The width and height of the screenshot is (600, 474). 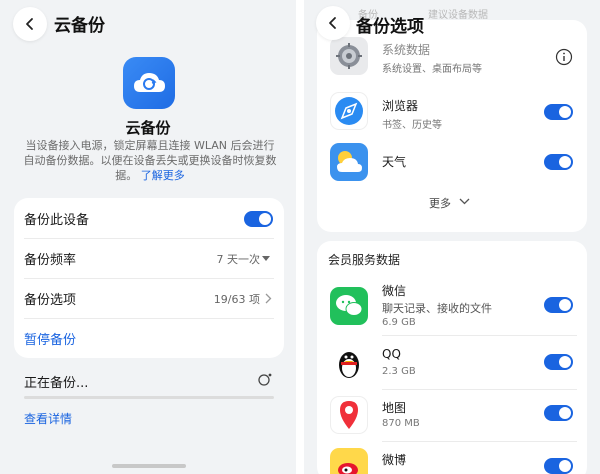 What do you see at coordinates (149, 218) in the screenshot?
I see `backup-device-row: 备份此设备` at bounding box center [149, 218].